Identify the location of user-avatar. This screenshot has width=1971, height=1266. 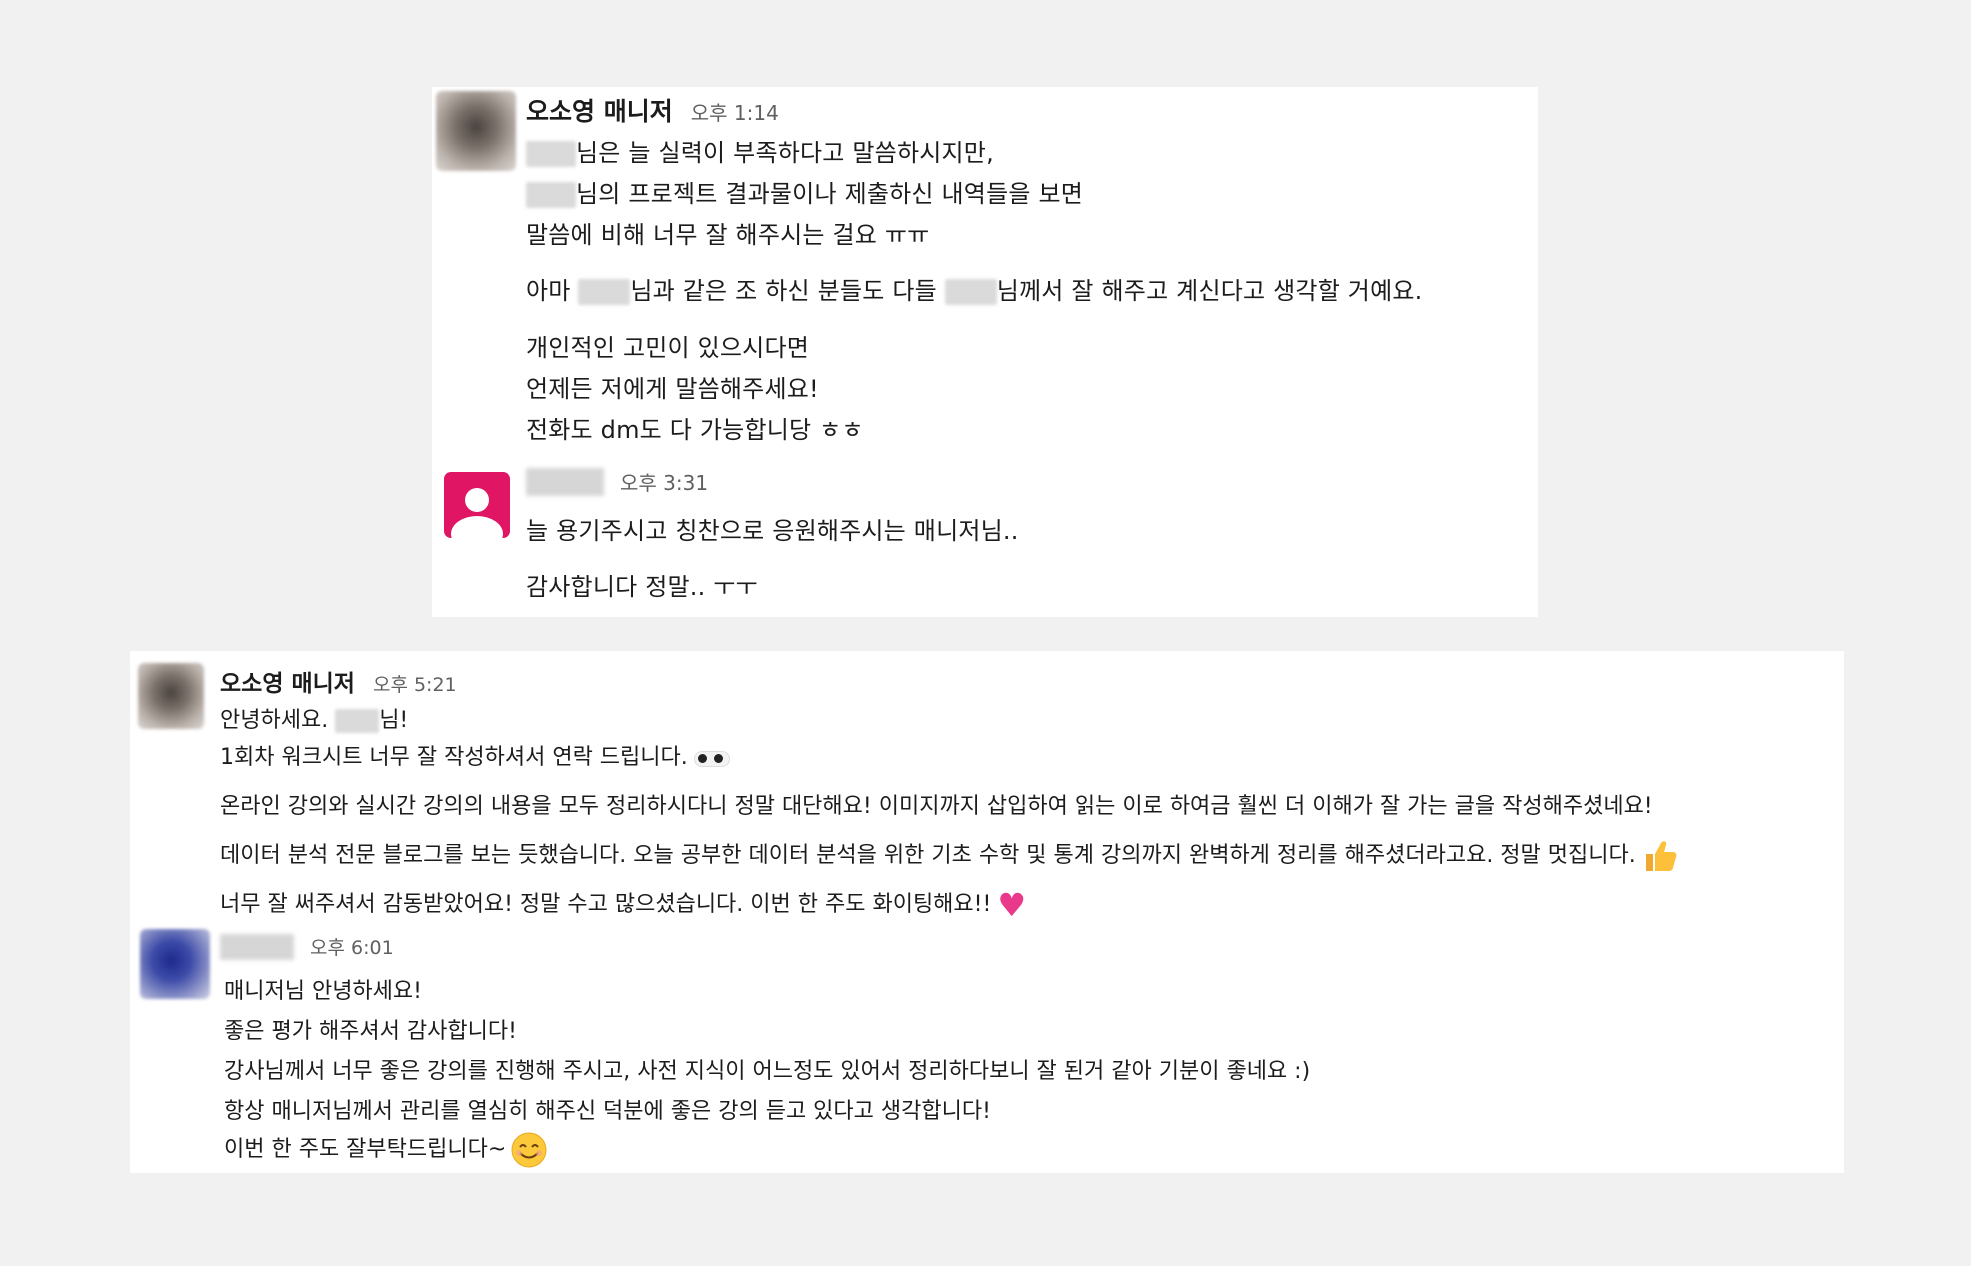
(175, 964).